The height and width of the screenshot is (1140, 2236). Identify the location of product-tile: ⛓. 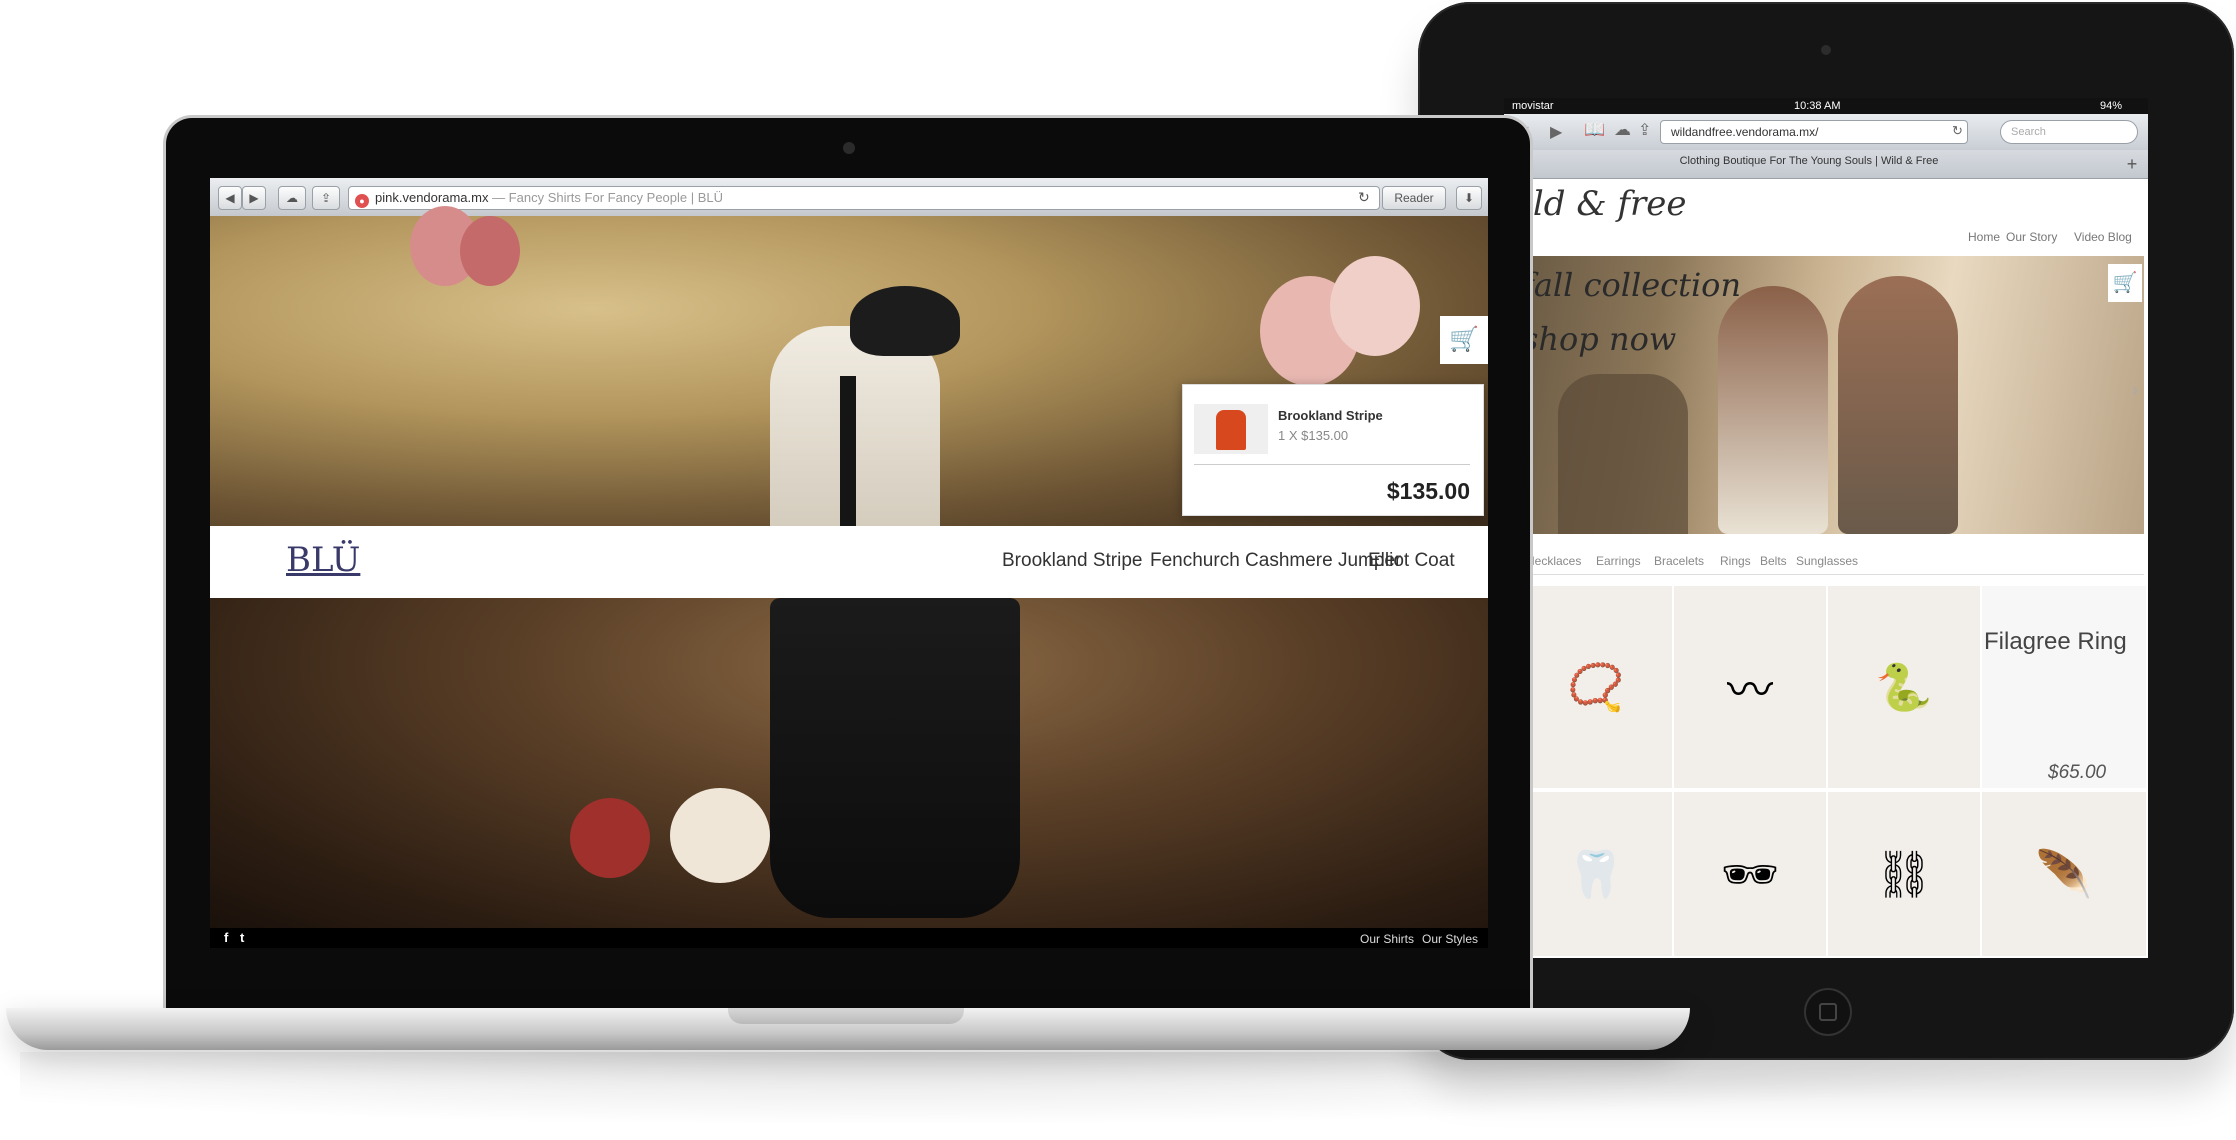
(1904, 874).